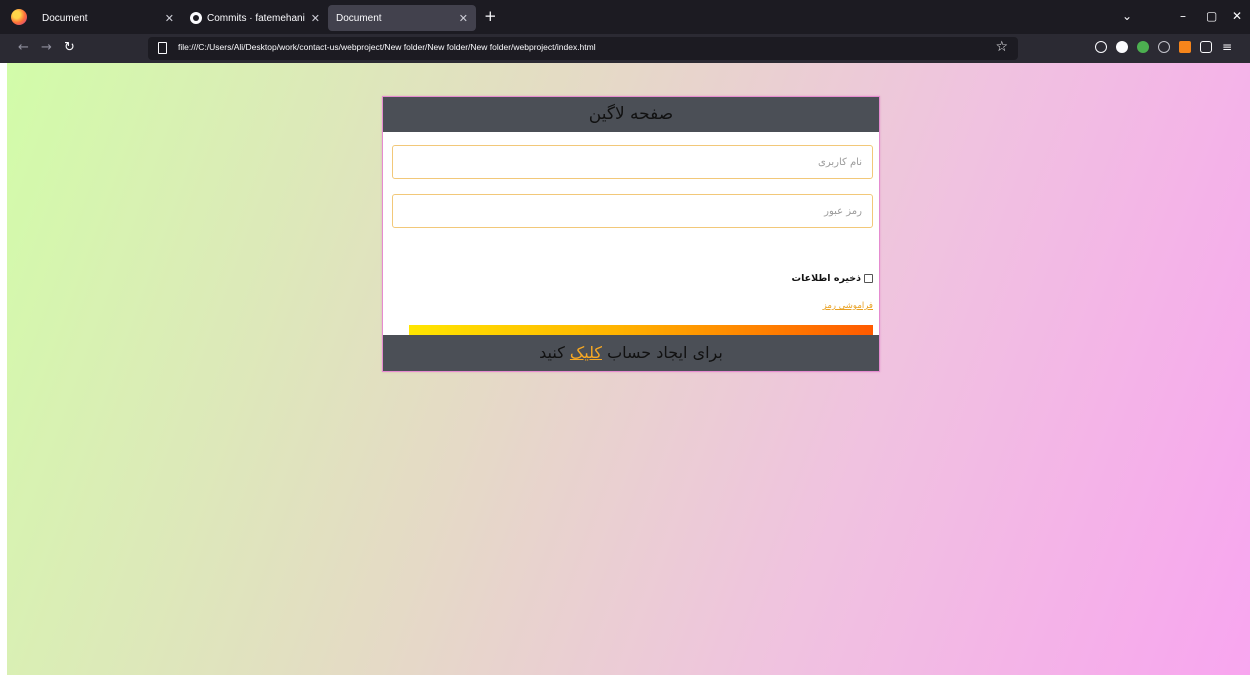 The image size is (1250, 675). What do you see at coordinates (1001, 47) in the screenshot?
I see `bookmark-star-icon: ☆` at bounding box center [1001, 47].